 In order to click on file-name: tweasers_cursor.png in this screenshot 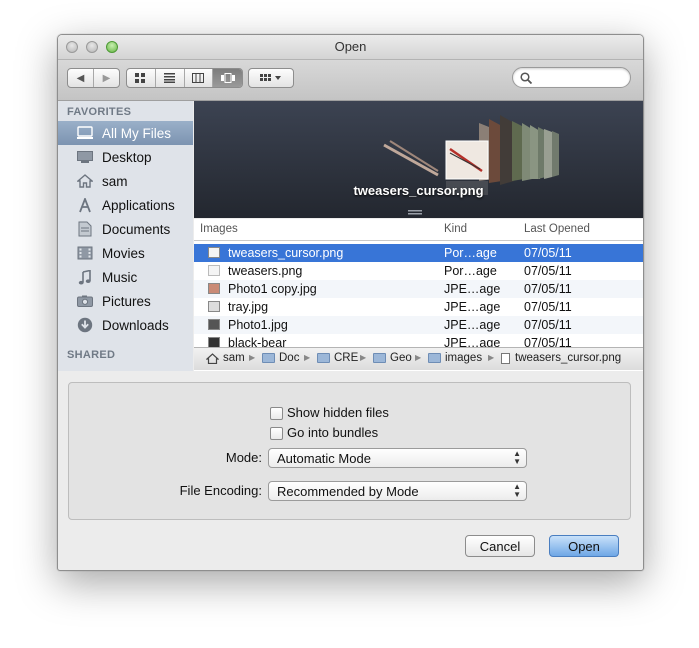, I will do `click(286, 253)`.